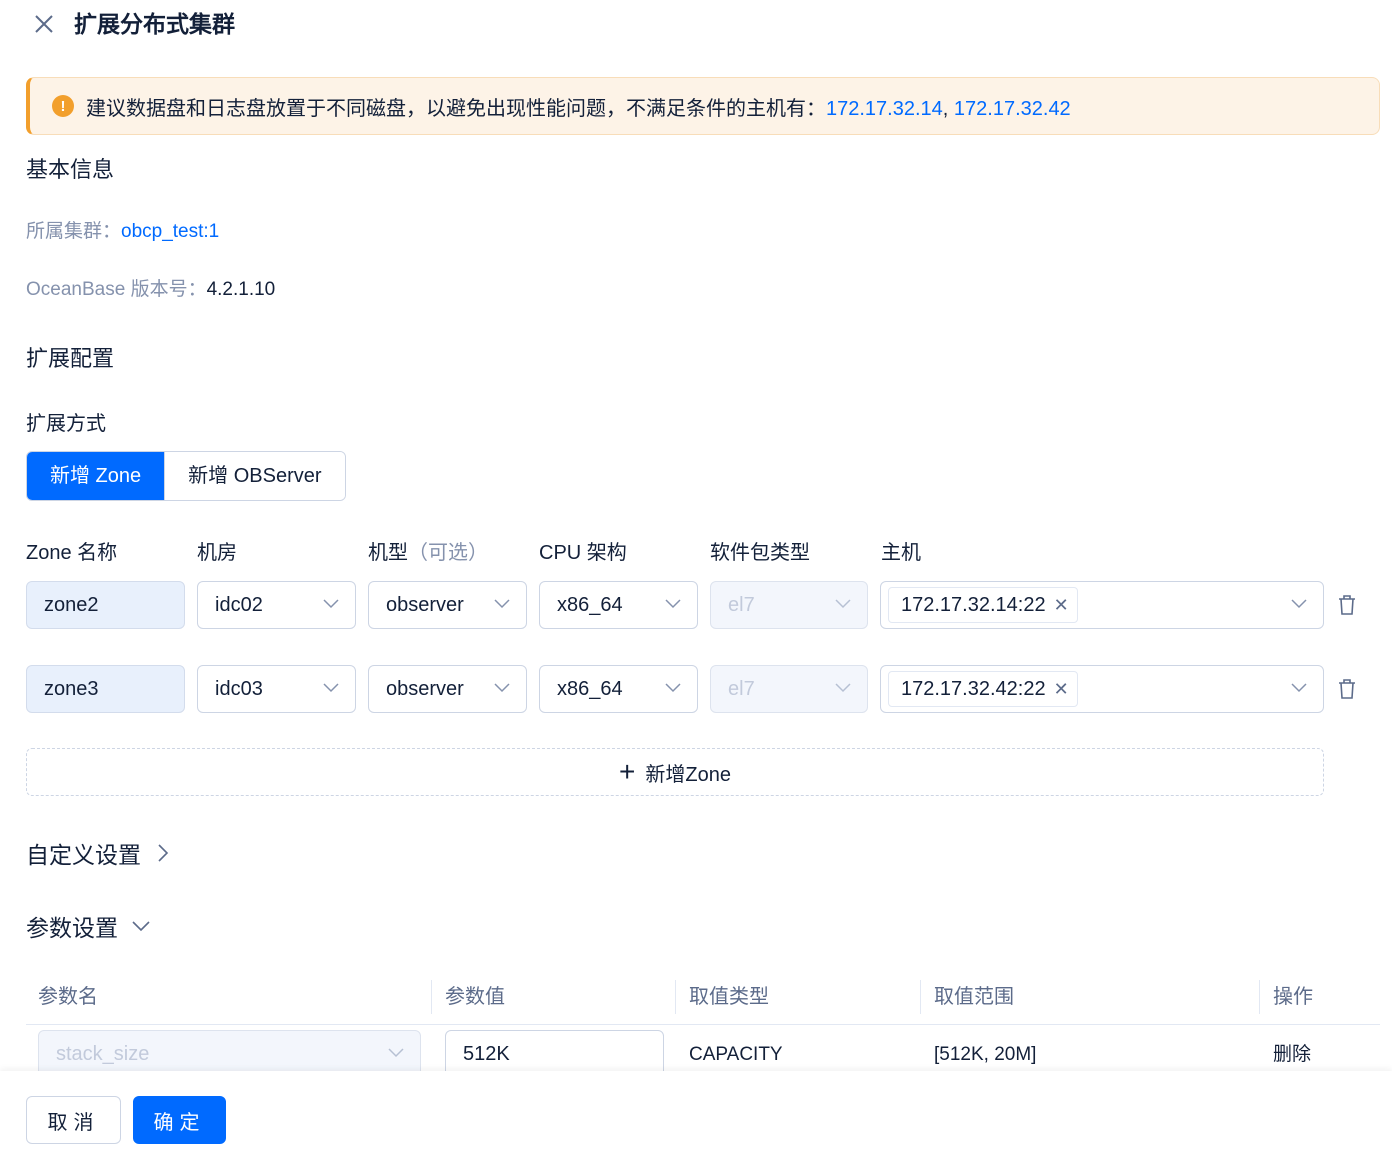  I want to click on custom-settings-toggle: 自定义设置, so click(97, 853).